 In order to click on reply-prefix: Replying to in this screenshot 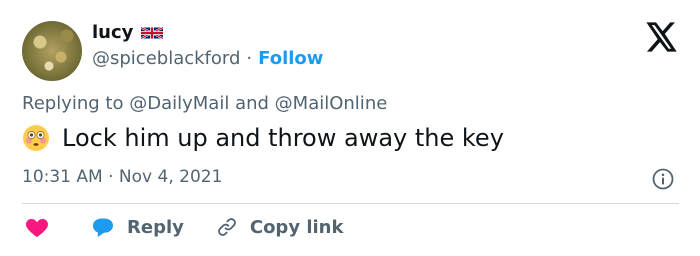, I will do `click(73, 103)`.